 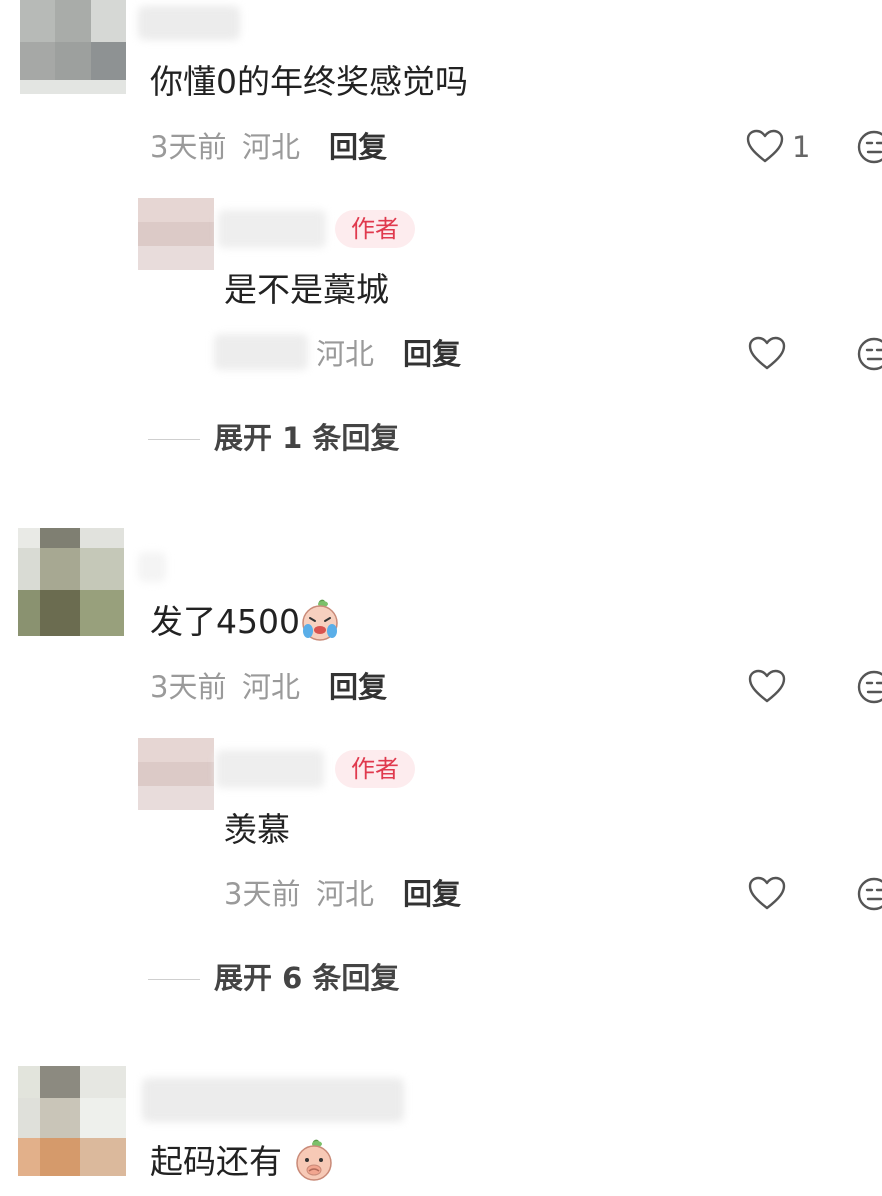 I want to click on reply-text: 是不是藁城, so click(x=306, y=289).